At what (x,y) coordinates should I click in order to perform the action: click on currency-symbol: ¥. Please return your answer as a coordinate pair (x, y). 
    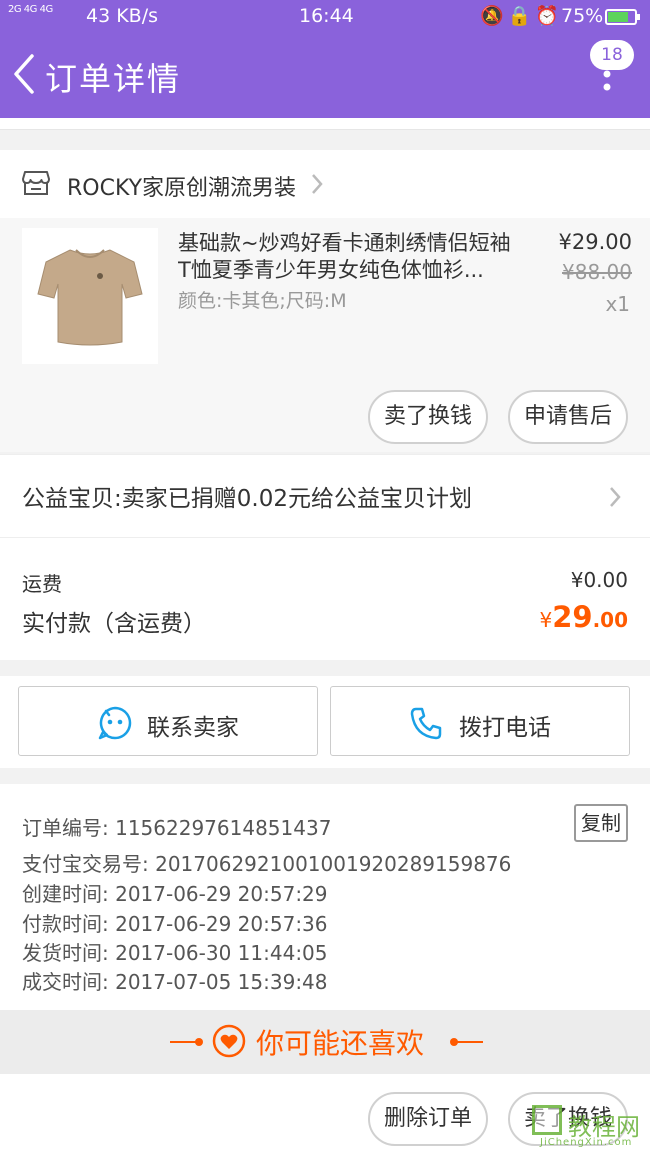
    Looking at the image, I should click on (546, 620).